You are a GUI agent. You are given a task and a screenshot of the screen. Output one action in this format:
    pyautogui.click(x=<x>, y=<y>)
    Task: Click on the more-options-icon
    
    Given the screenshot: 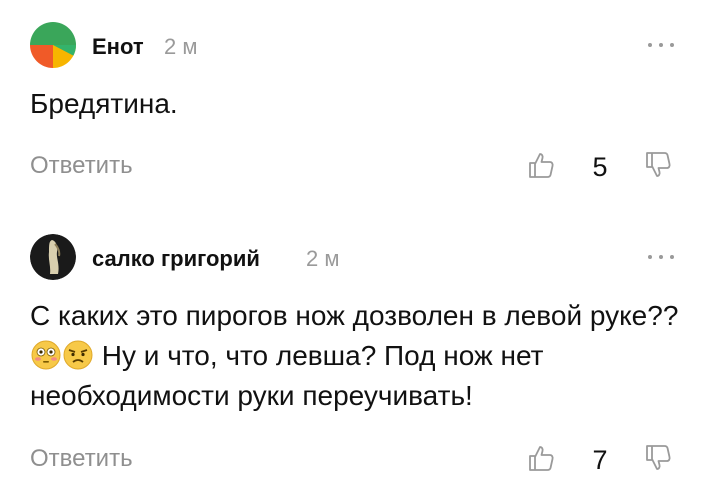 What is the action you would take?
    pyautogui.click(x=661, y=257)
    